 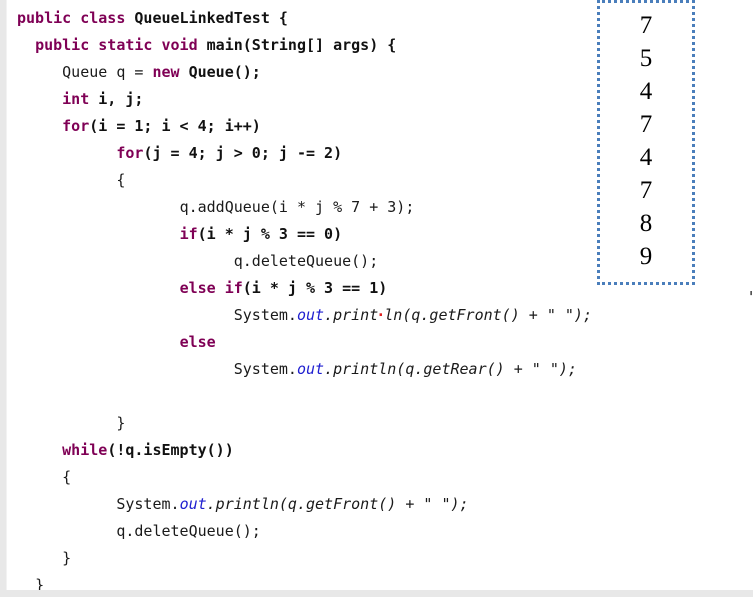 I want to click on console-output-panel: 7 5 4 7 4 7 8 9, so click(x=646, y=142).